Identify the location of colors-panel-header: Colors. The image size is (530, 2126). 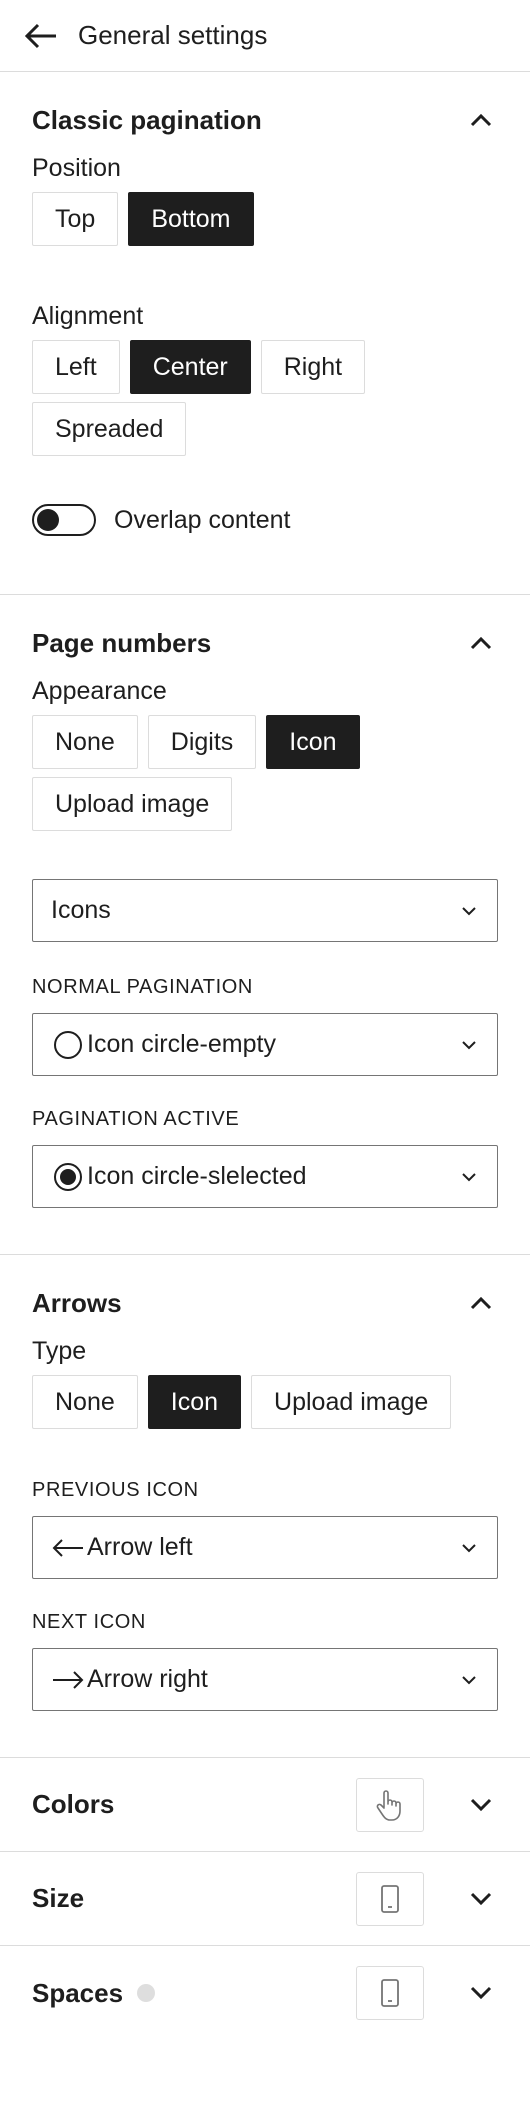
(265, 1805).